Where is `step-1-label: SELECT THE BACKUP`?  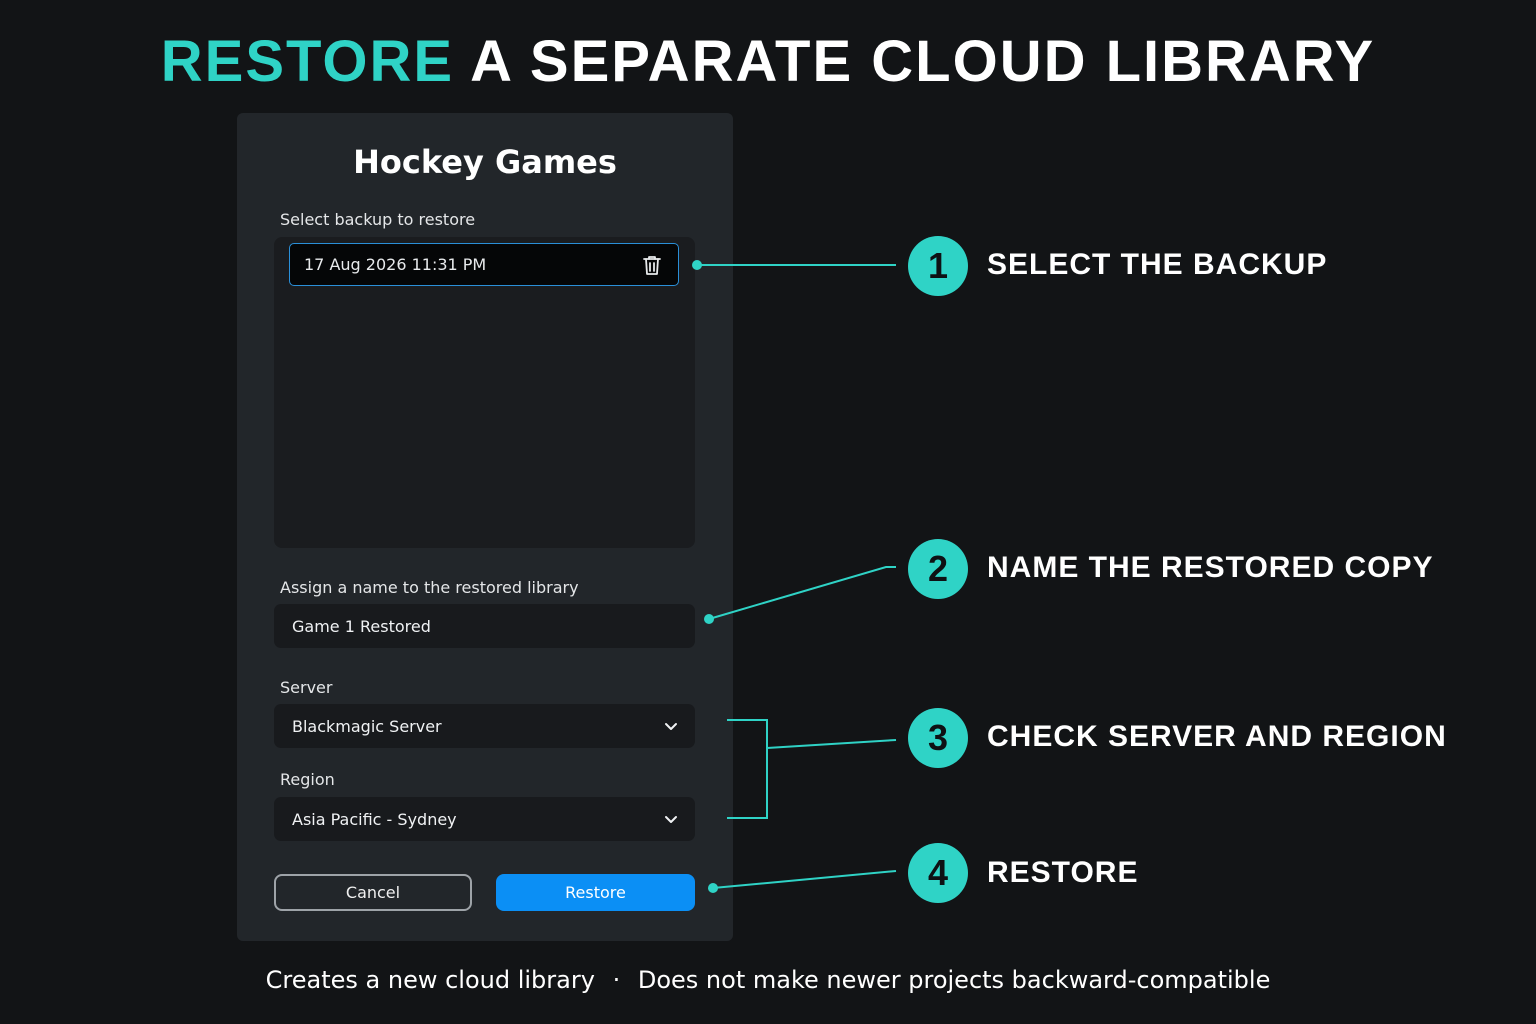 step-1-label: SELECT THE BACKUP is located at coordinates (1157, 264).